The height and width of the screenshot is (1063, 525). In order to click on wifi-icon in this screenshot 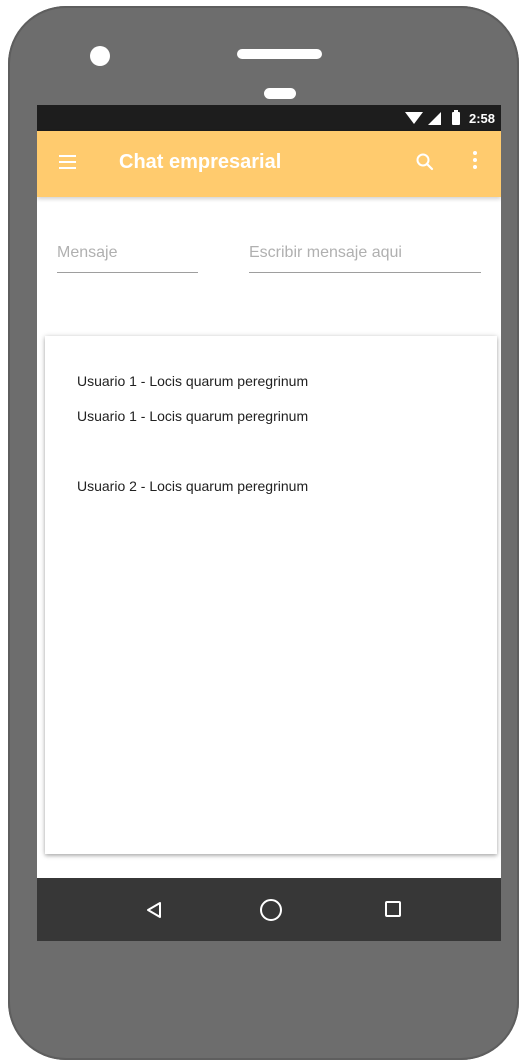, I will do `click(413, 118)`.